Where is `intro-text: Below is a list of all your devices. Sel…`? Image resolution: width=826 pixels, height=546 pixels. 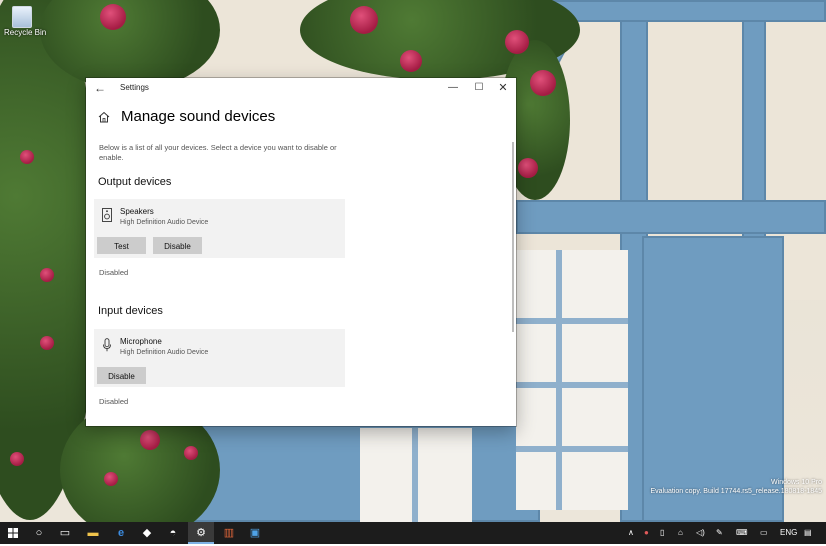
intro-text: Below is a list of all your devices. Sel… is located at coordinates (218, 152).